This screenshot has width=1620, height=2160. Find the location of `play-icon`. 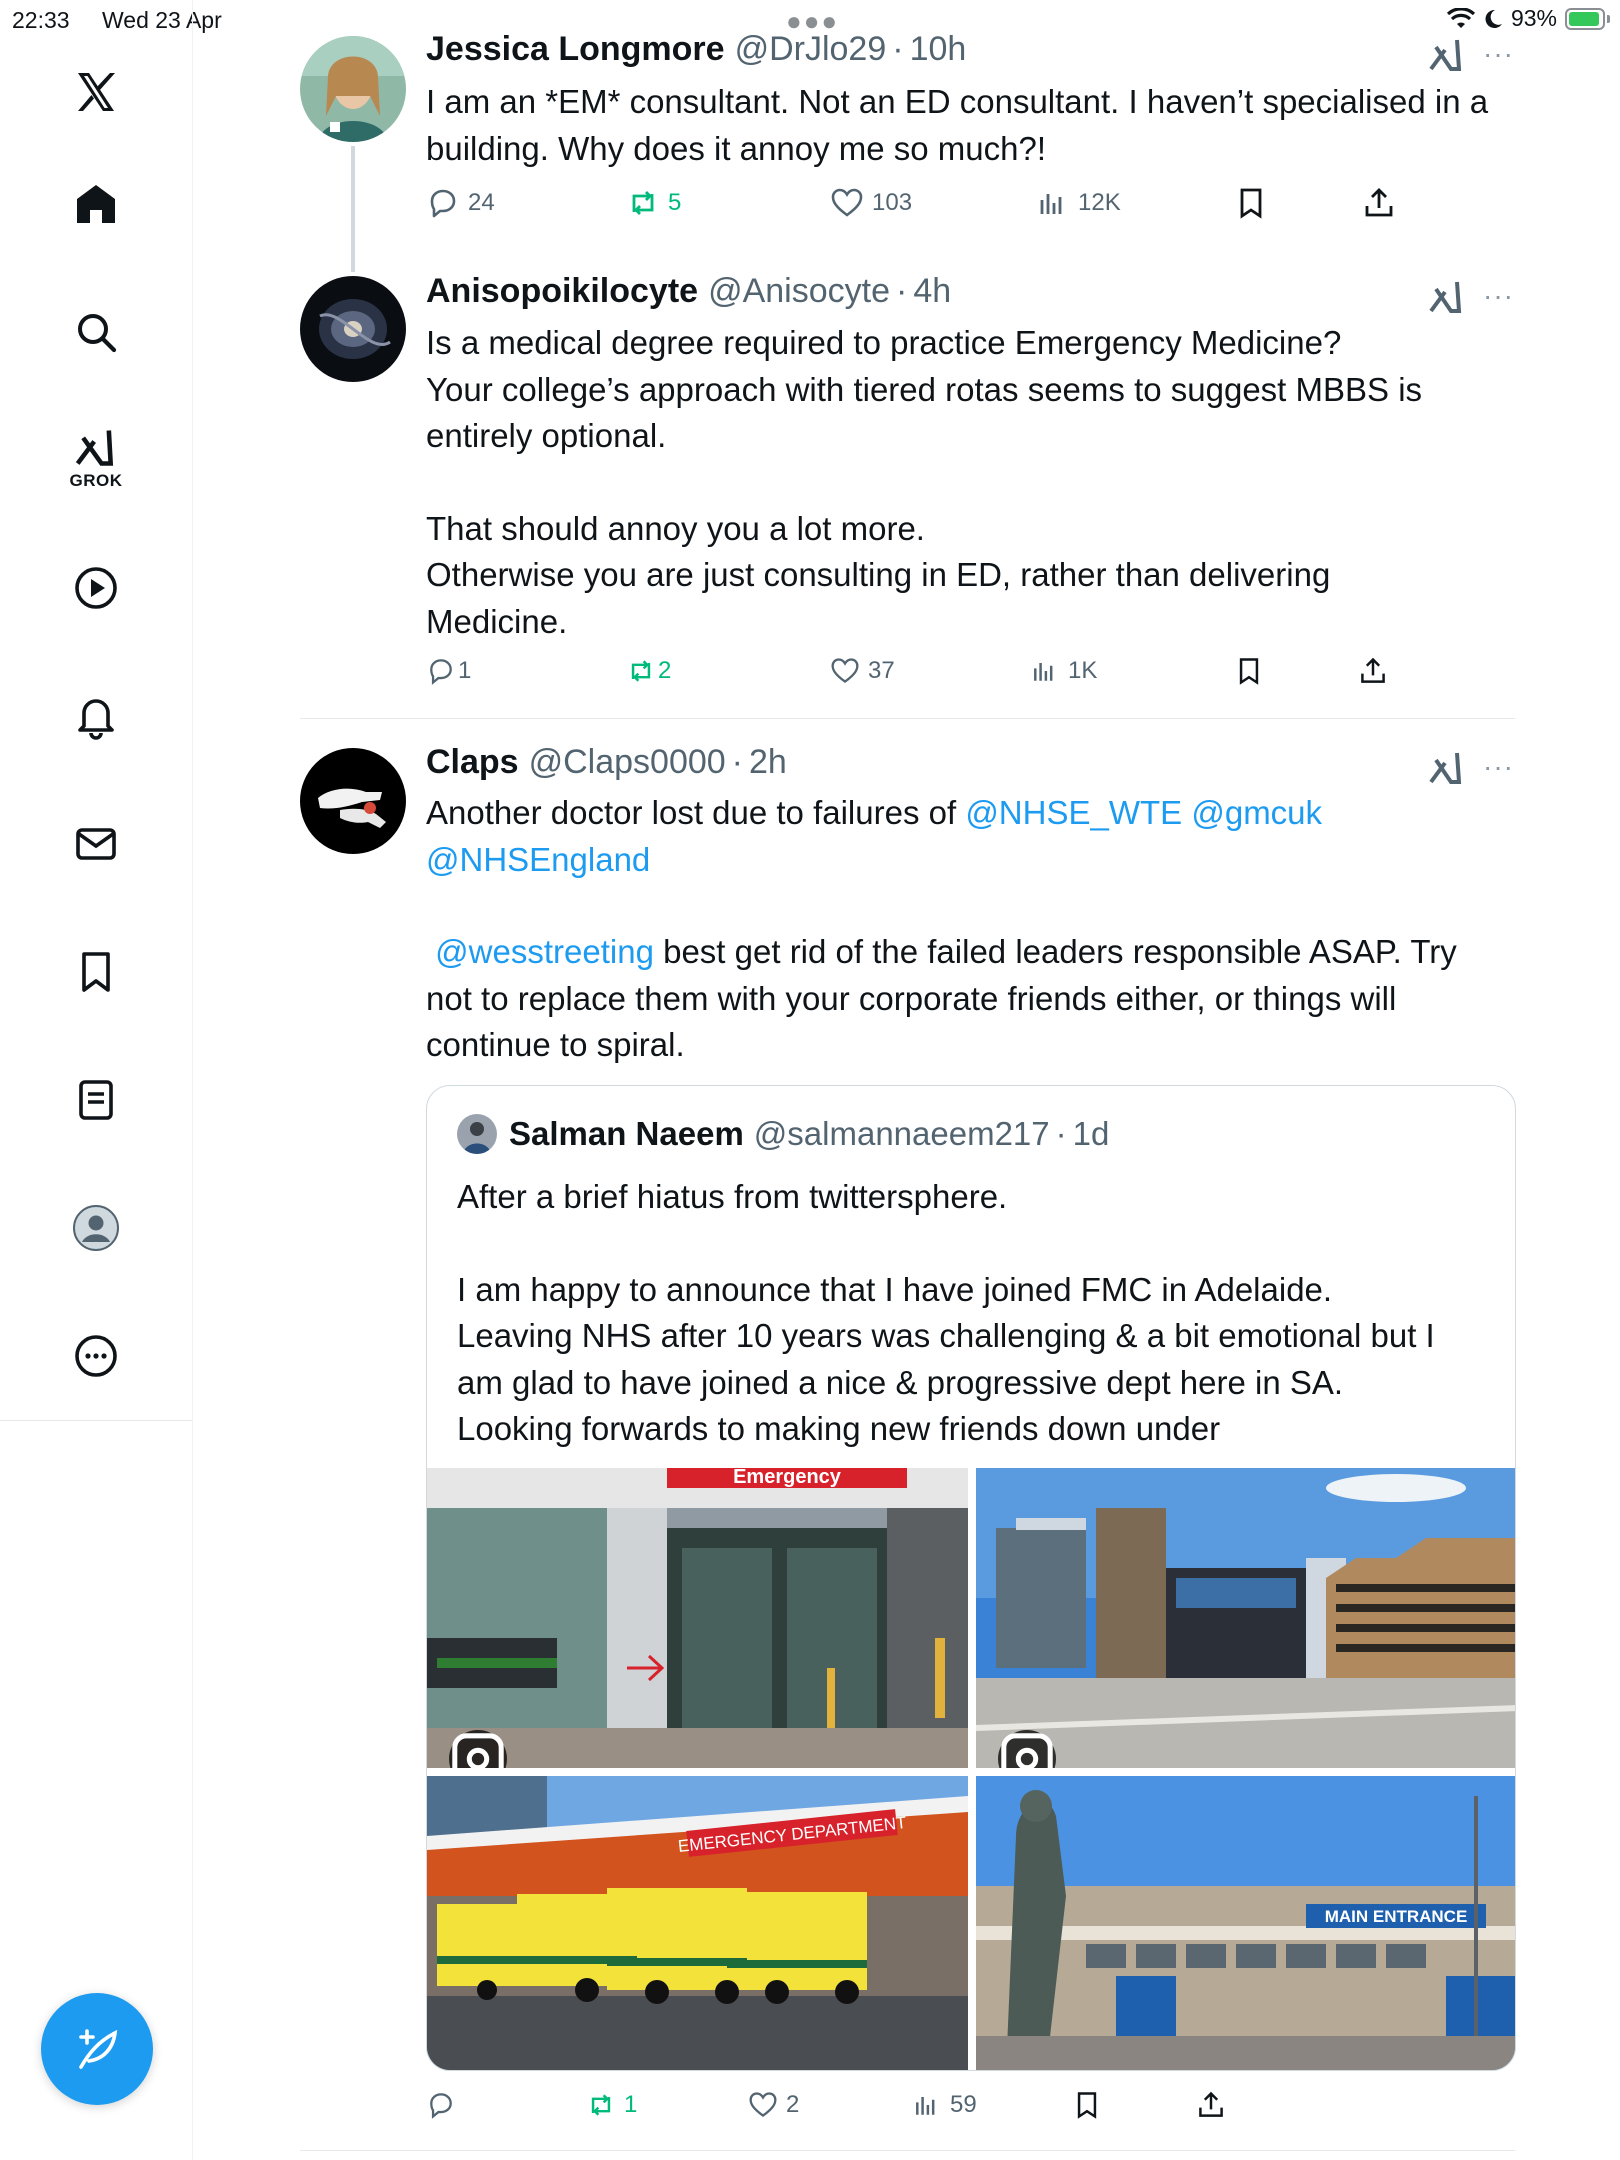

play-icon is located at coordinates (96, 588).